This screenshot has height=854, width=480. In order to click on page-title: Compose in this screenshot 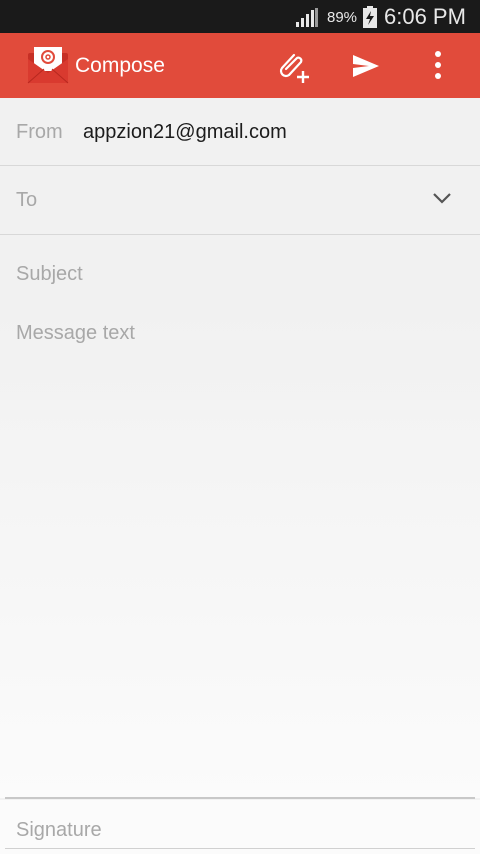, I will do `click(120, 65)`.